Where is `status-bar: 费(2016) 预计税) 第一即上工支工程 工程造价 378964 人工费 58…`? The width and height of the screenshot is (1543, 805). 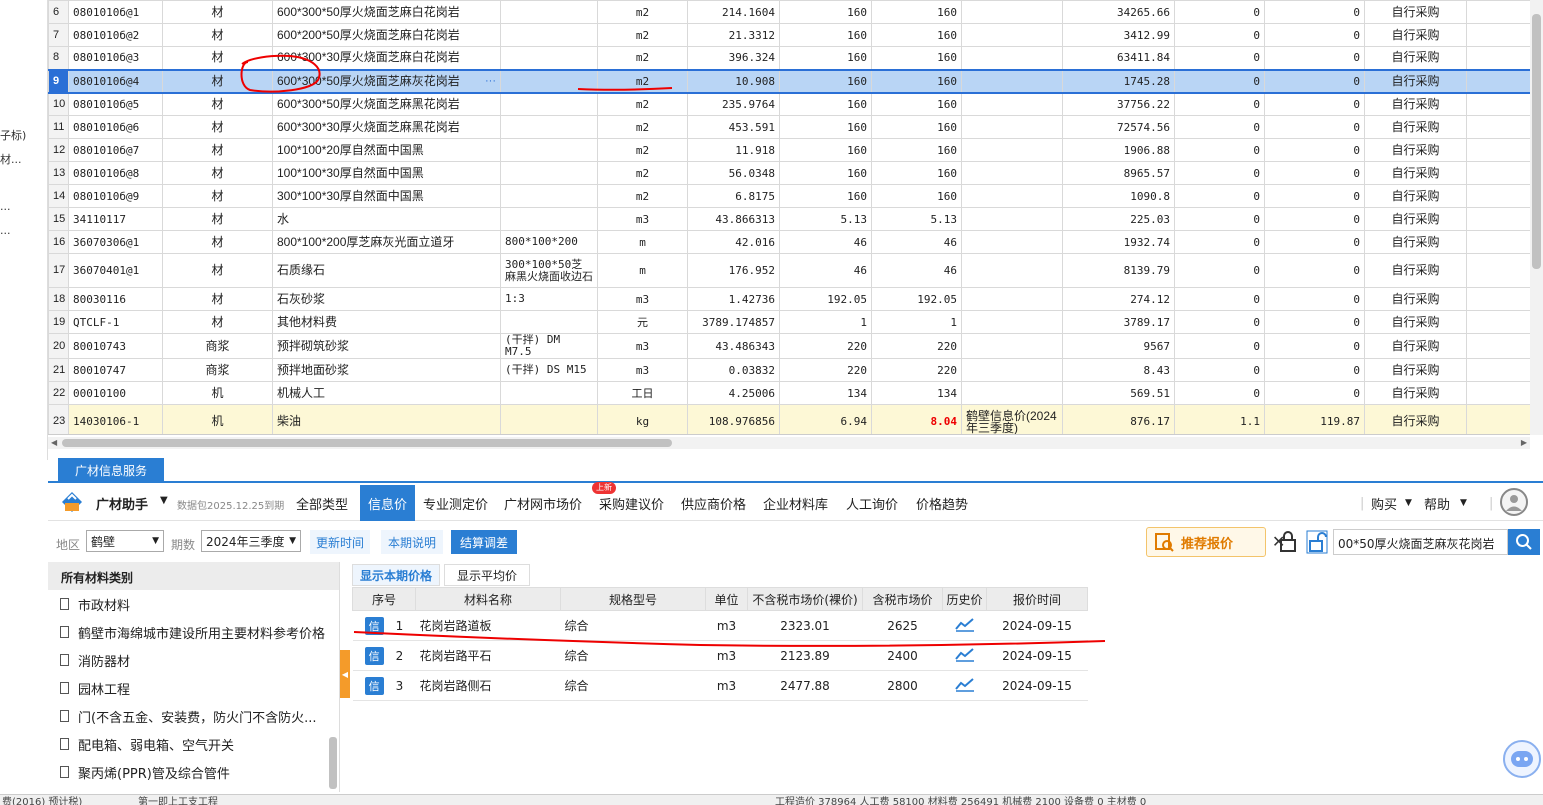 status-bar: 费(2016) 预计税) 第一即上工支工程 工程造价 378964 人工费 58… is located at coordinates (771, 799).